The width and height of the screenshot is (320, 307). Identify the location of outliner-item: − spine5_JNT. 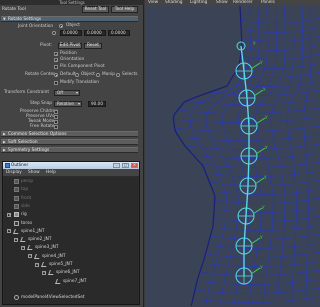
(71, 264).